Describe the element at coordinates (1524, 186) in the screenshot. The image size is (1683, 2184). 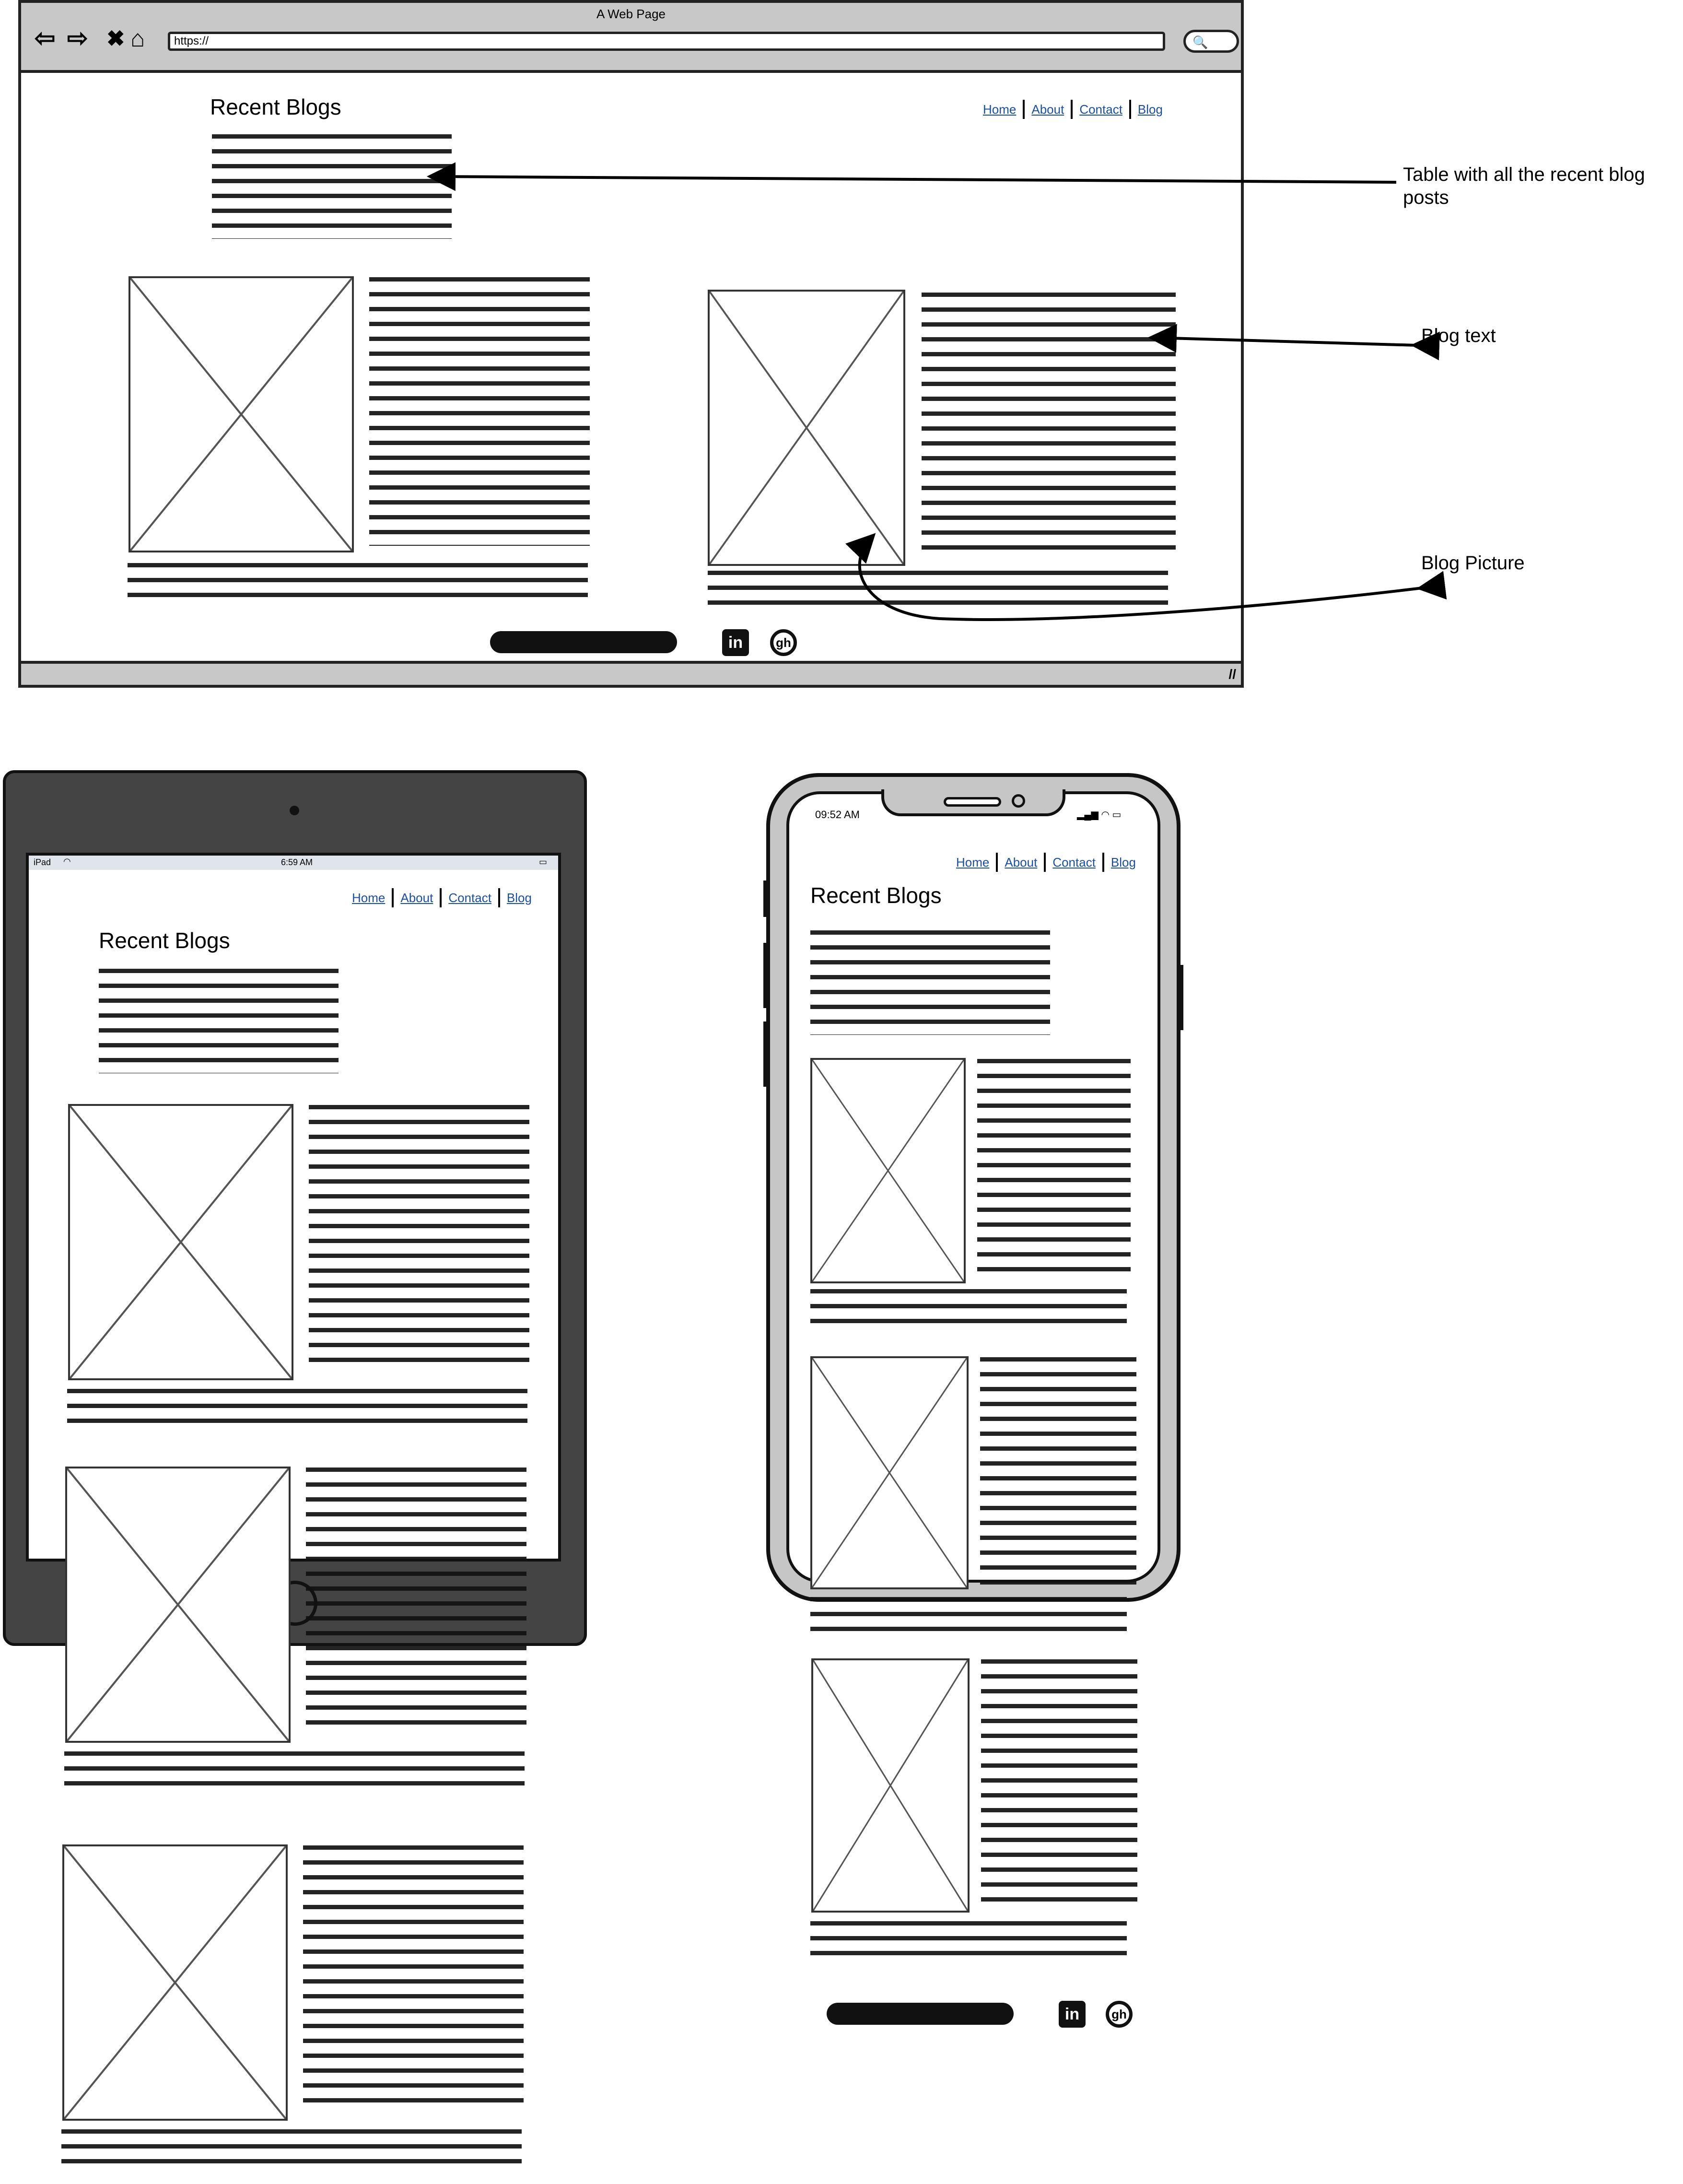
I see `annotation-table: Table with all the recent blog posts` at that location.